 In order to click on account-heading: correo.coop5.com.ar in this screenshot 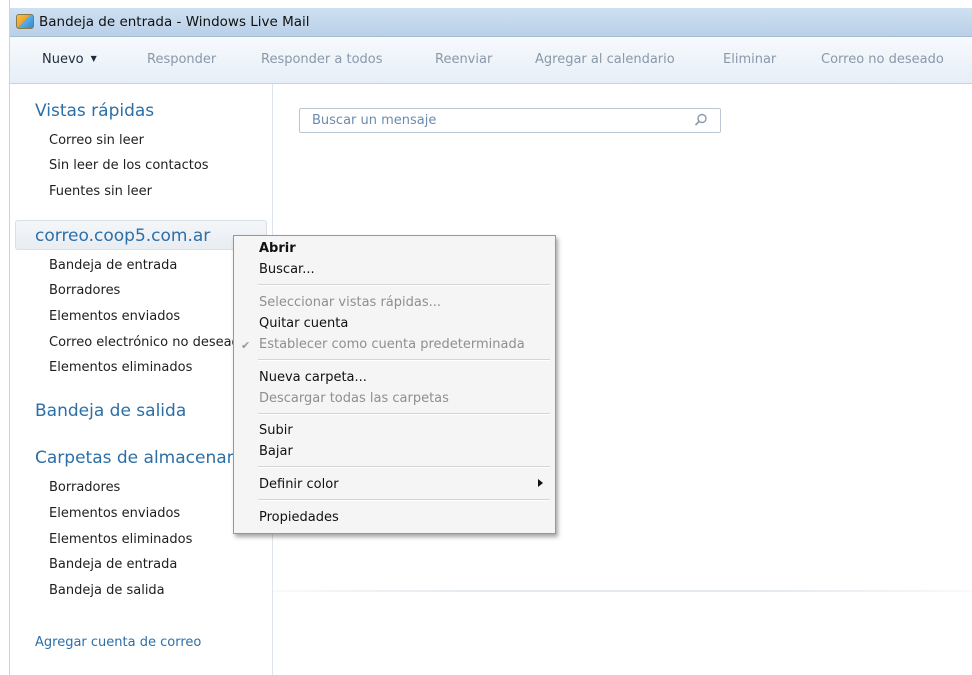, I will do `click(122, 236)`.